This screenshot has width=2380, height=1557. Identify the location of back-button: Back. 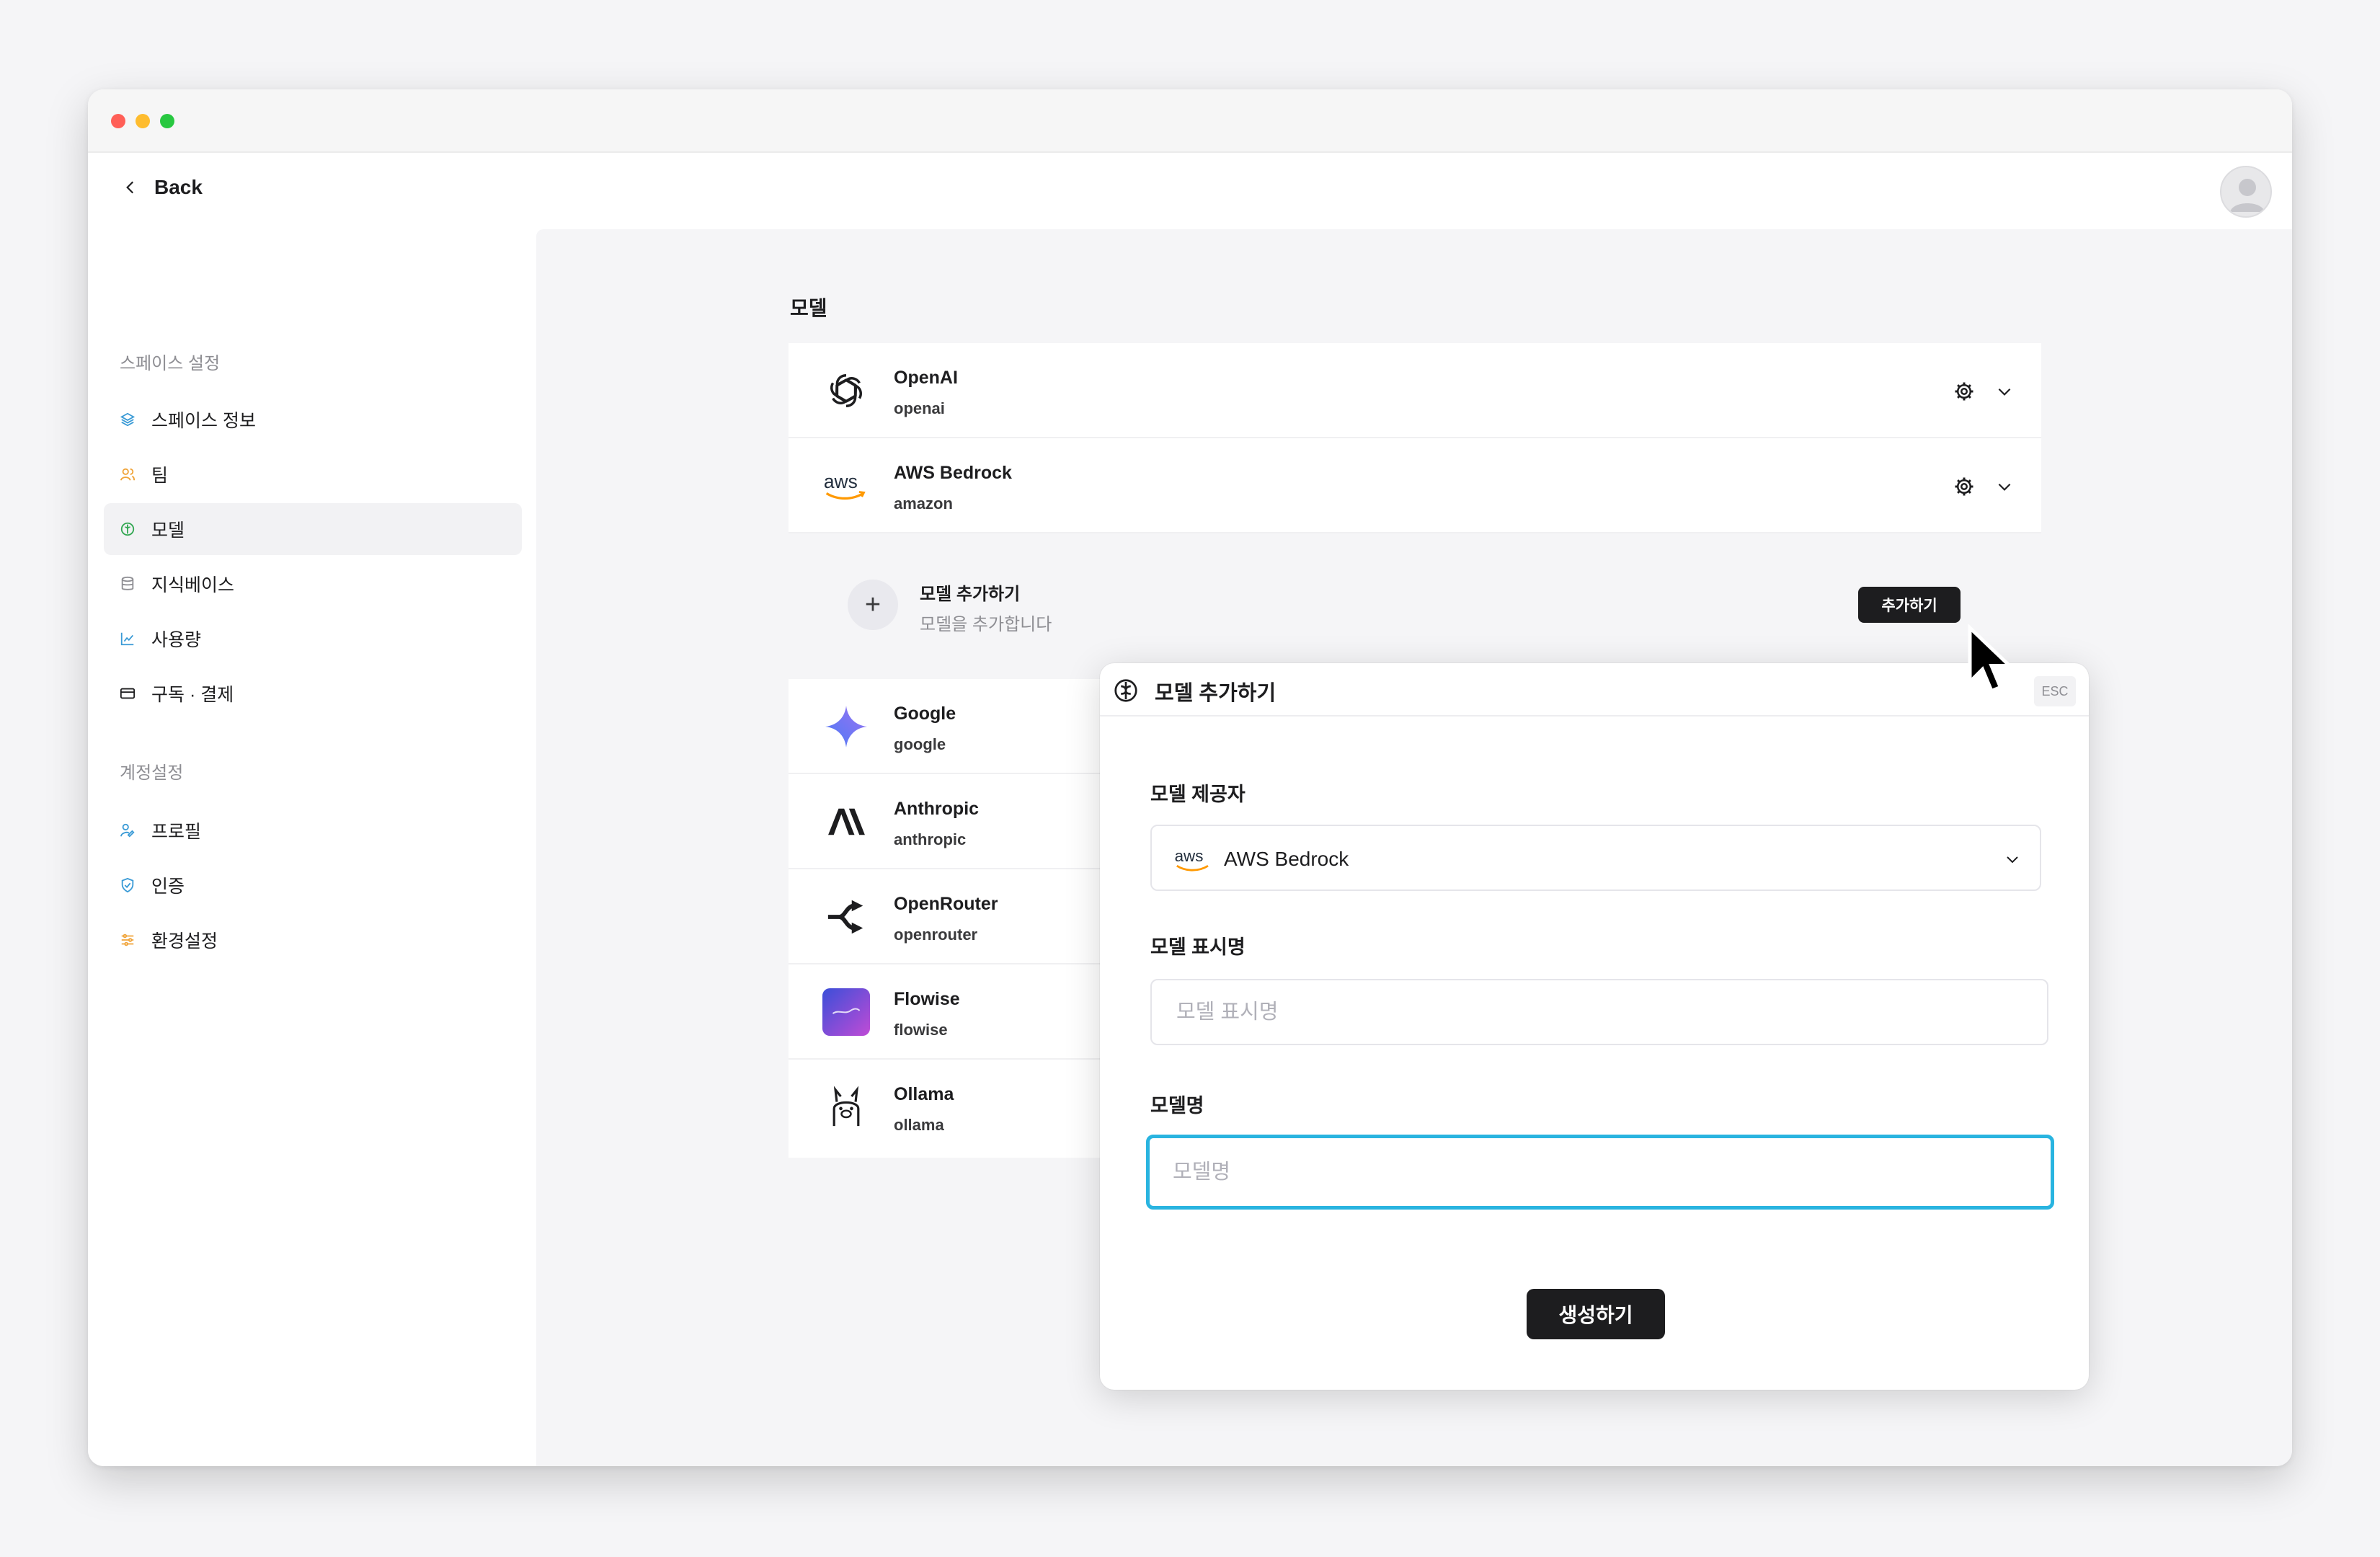
(162, 187).